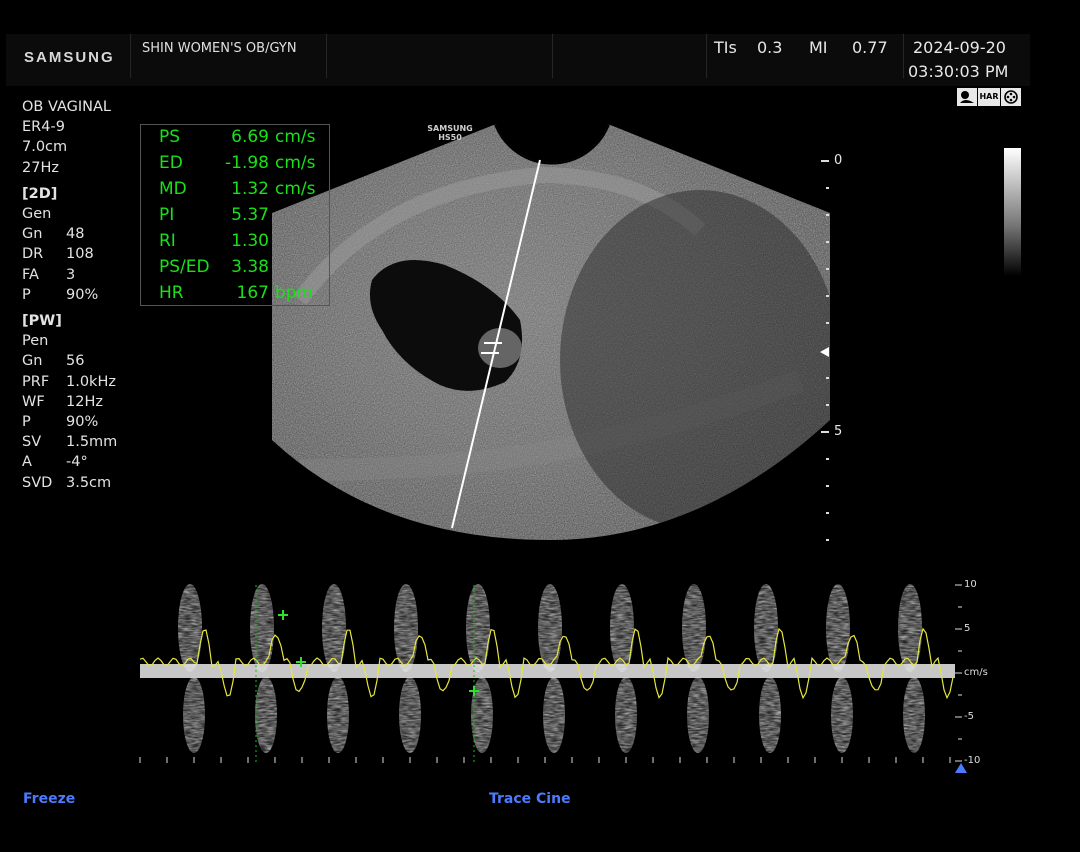  Describe the element at coordinates (972, 760) in the screenshot. I see `velocity-label: -10` at that location.